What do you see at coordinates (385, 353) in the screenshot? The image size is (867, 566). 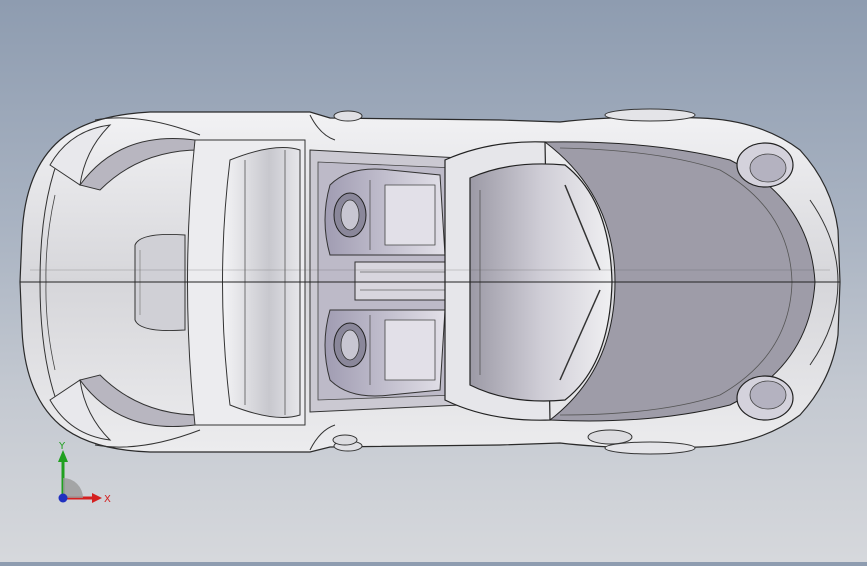 I see `seat-right` at bounding box center [385, 353].